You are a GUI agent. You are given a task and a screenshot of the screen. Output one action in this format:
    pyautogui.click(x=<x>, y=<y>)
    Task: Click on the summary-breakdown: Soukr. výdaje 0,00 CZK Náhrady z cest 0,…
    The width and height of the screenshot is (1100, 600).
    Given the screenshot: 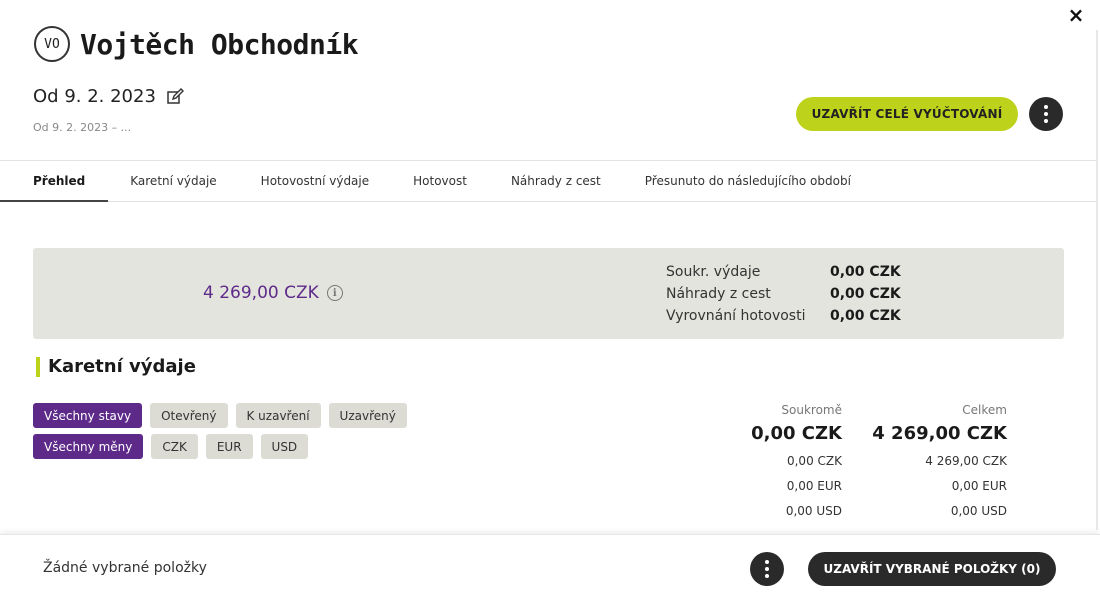 What is the action you would take?
    pyautogui.click(x=783, y=294)
    